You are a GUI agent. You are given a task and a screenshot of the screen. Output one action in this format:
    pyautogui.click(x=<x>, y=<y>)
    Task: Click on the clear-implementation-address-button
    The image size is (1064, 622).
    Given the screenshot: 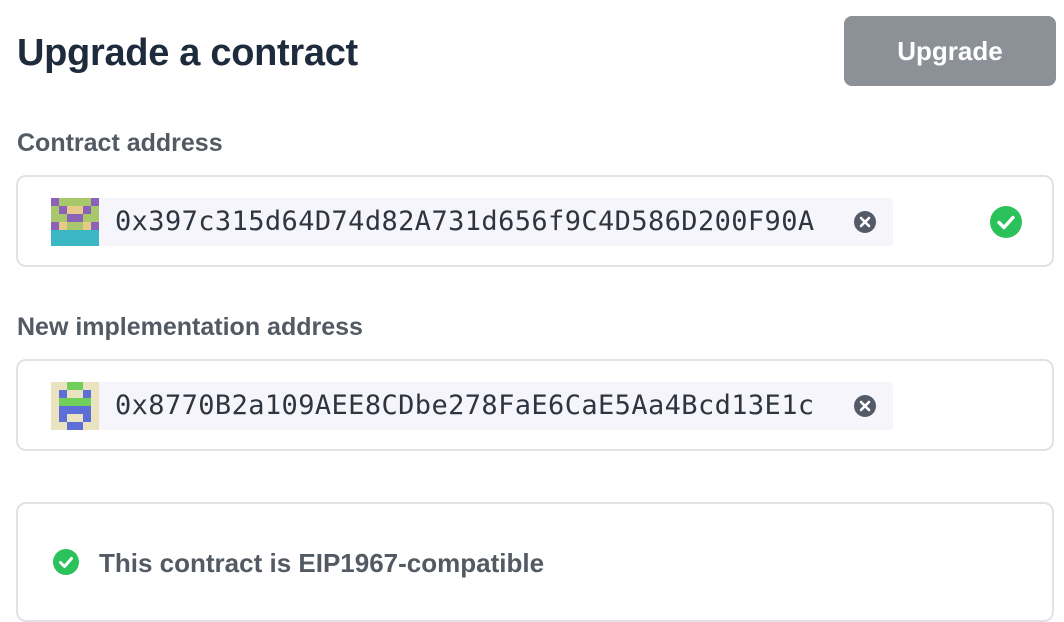 What is the action you would take?
    pyautogui.click(x=865, y=406)
    